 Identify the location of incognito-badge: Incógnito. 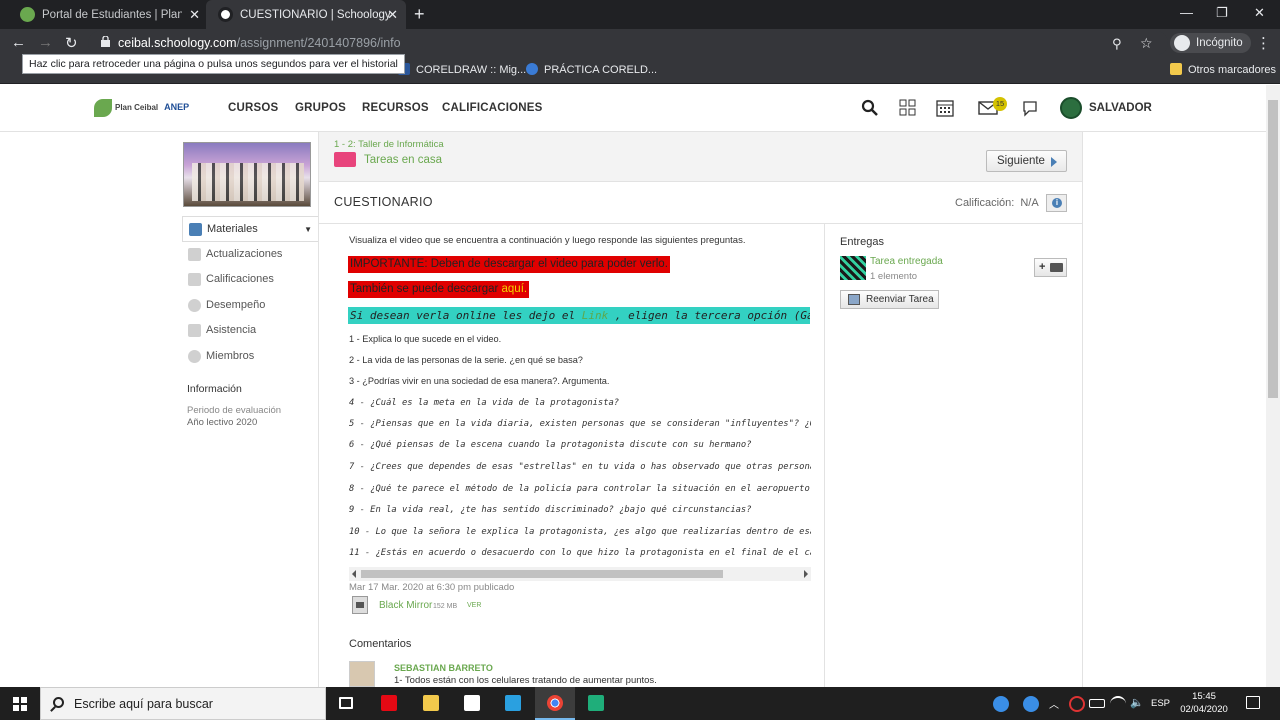
(1210, 43).